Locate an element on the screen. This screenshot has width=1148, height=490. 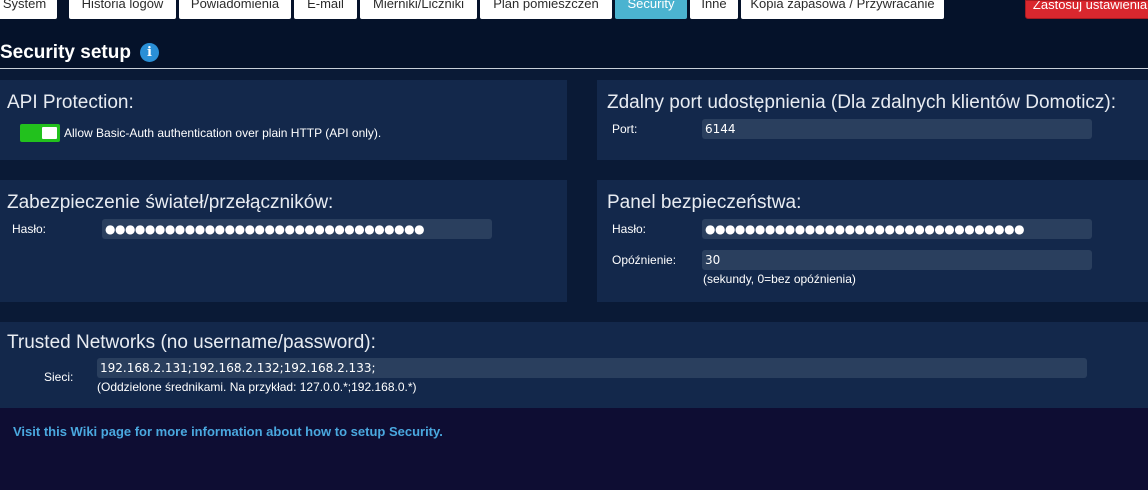
tab-other: Inne is located at coordinates (714, 9).